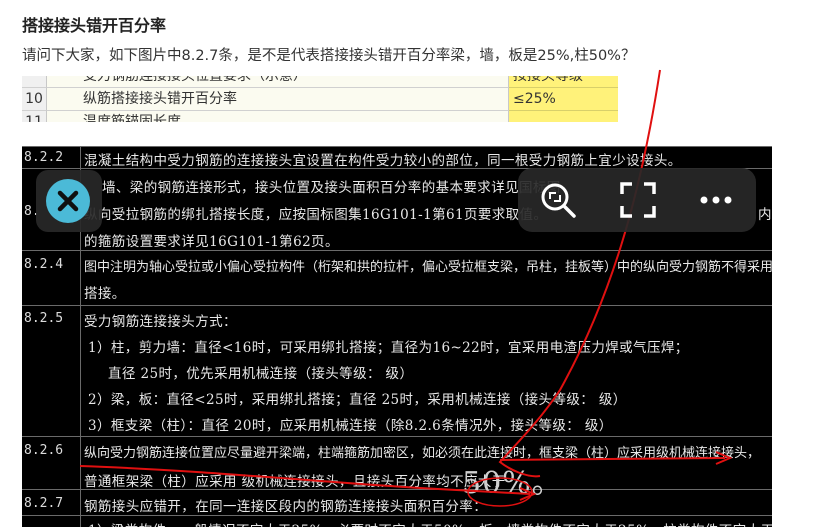  Describe the element at coordinates (261, 374) in the screenshot. I see `clause-text: 直径 25时，优先采用机械连接（接头等级： 级）` at that location.